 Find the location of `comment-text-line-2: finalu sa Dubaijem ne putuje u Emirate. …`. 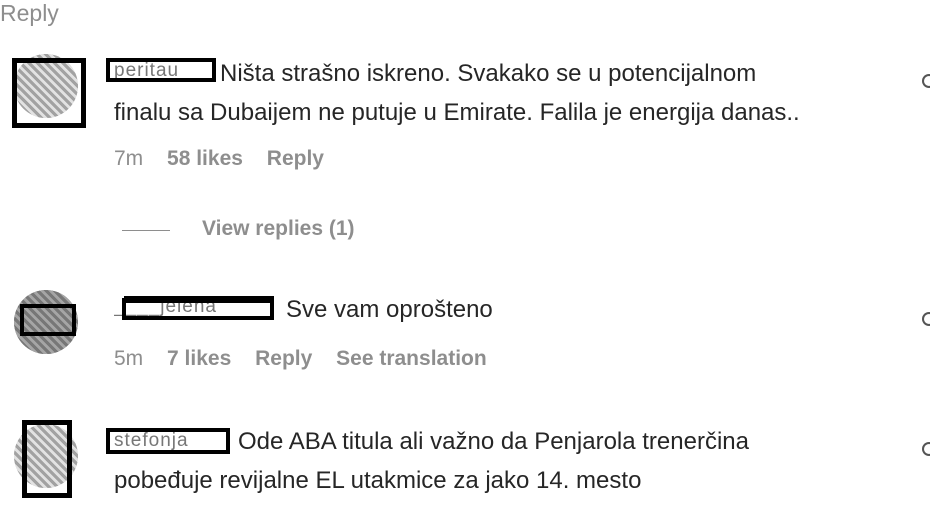

comment-text-line-2: finalu sa Dubaijem ne putuje u Emirate. … is located at coordinates (457, 112).